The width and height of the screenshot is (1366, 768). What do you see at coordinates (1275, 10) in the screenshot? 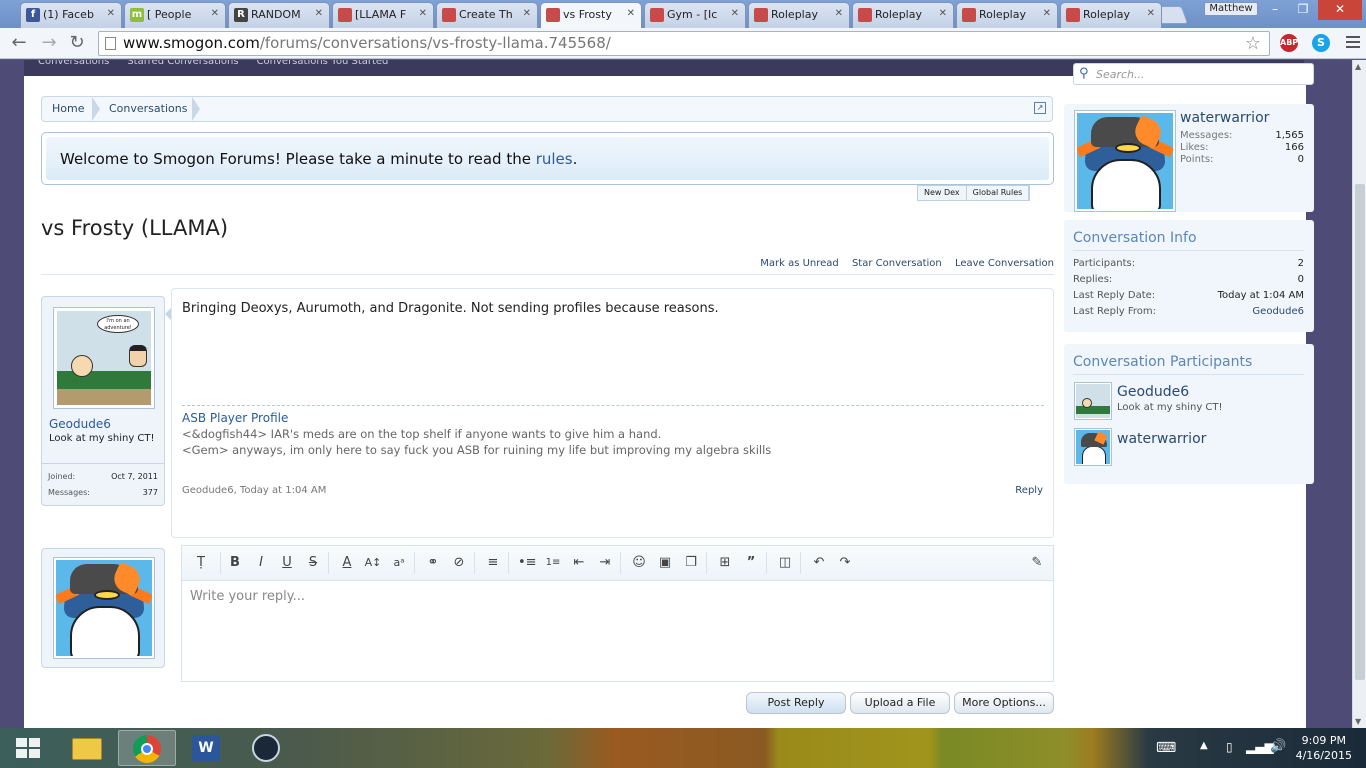
I see `minimize-button: –` at bounding box center [1275, 10].